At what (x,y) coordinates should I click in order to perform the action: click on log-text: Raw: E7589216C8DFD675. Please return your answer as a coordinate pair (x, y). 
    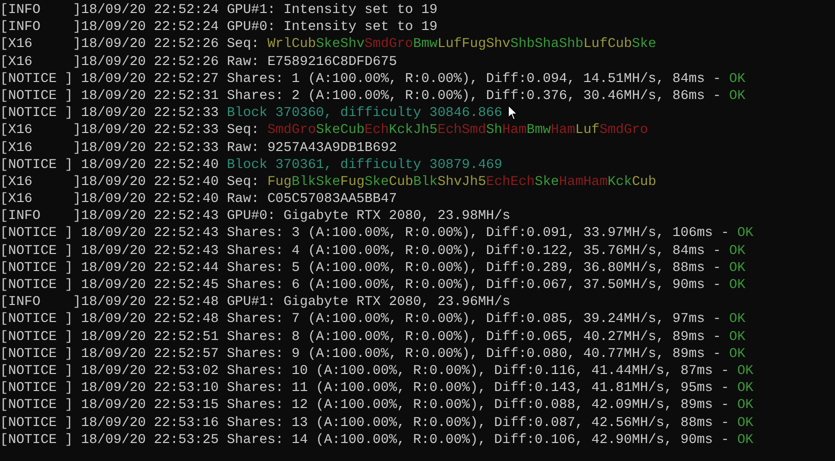
    Looking at the image, I should click on (311, 62).